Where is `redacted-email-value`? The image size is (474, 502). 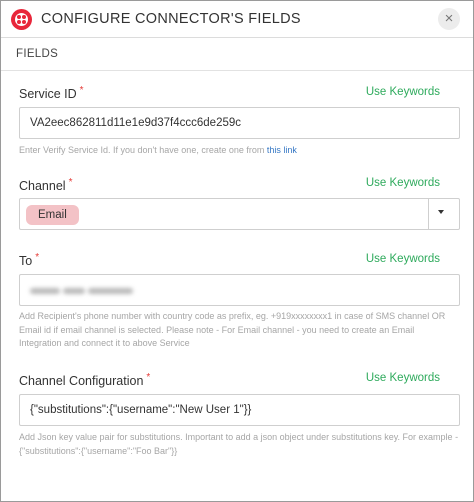 redacted-email-value is located at coordinates (85, 290).